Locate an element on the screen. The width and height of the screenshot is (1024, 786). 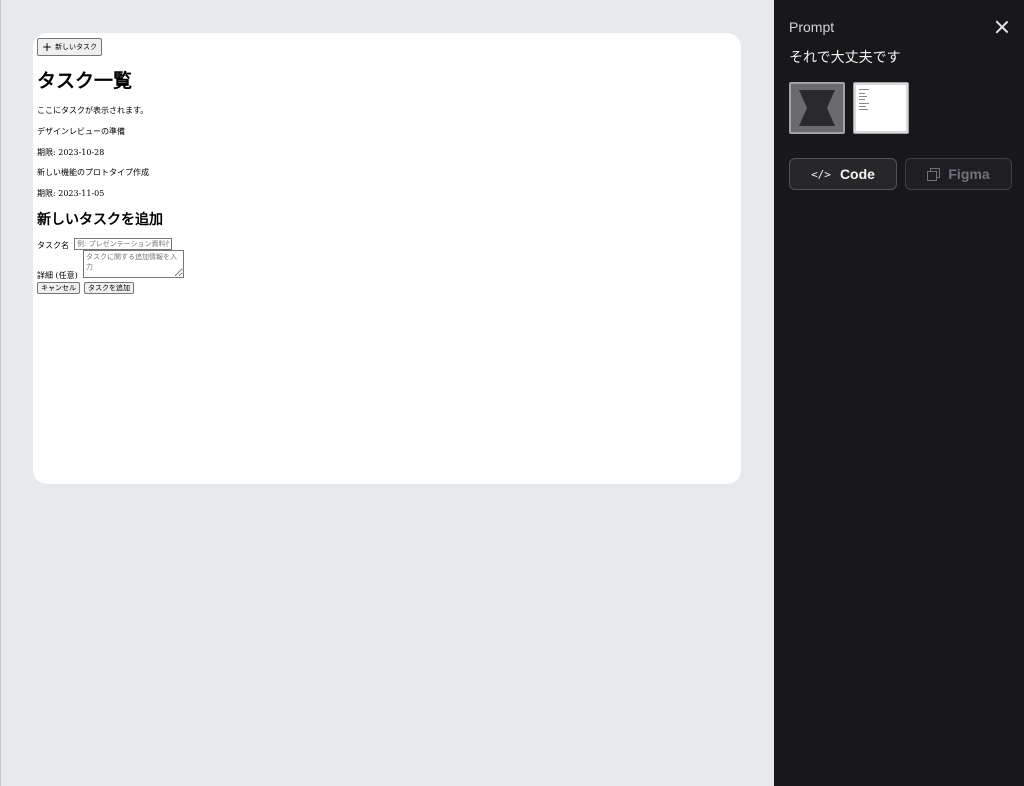
page-title: タスク一覧 is located at coordinates (85, 81).